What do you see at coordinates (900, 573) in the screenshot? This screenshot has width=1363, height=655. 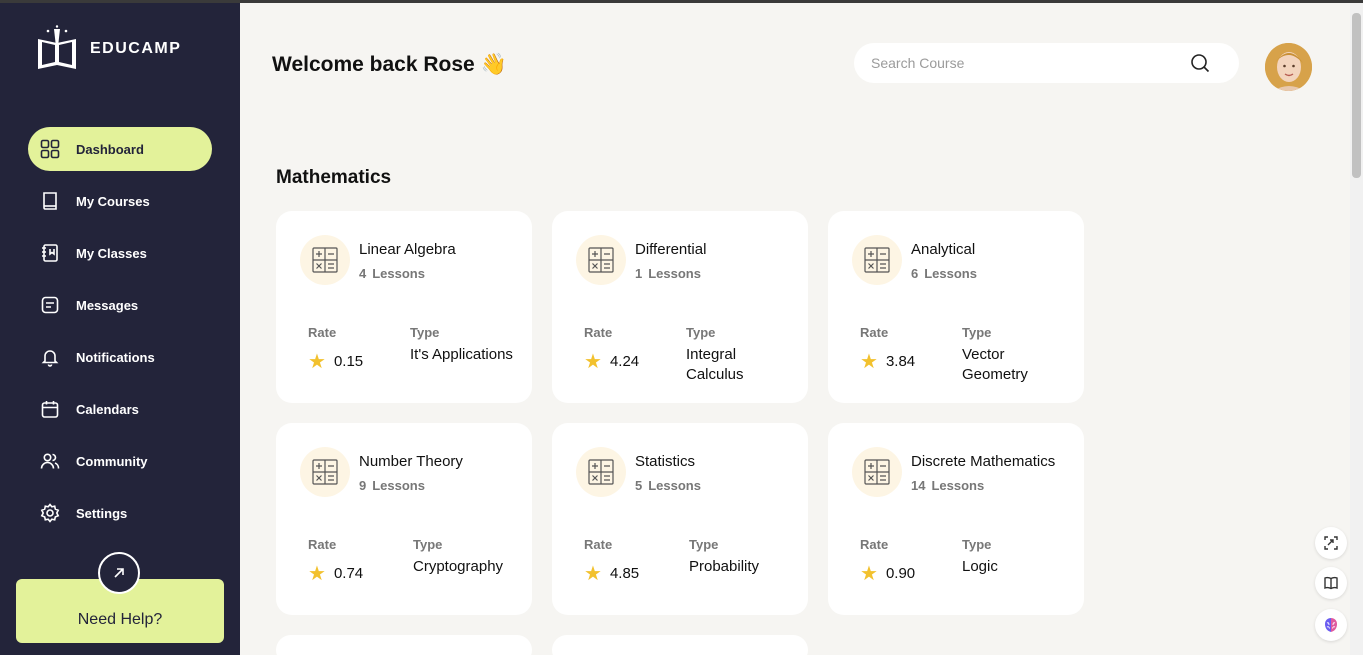 I see `rating-value: 0.90` at bounding box center [900, 573].